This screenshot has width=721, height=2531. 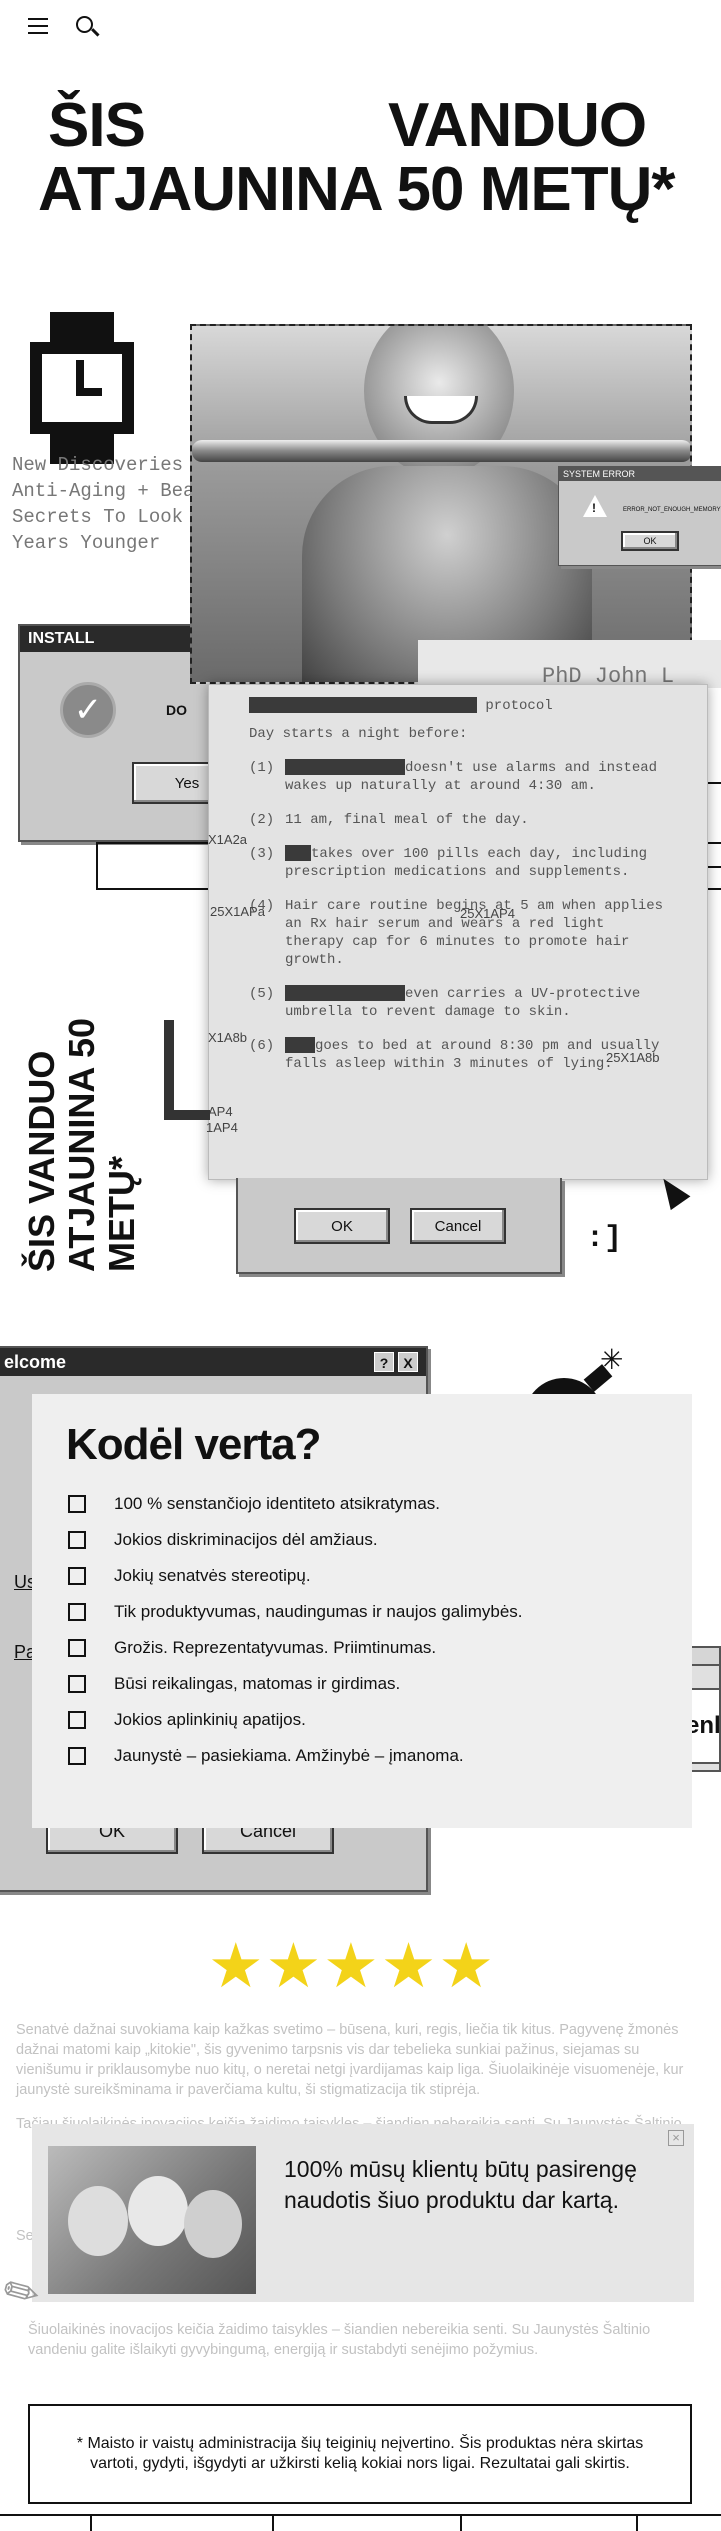 What do you see at coordinates (458, 1226) in the screenshot?
I see `confirm-cancel-button: Cancel` at bounding box center [458, 1226].